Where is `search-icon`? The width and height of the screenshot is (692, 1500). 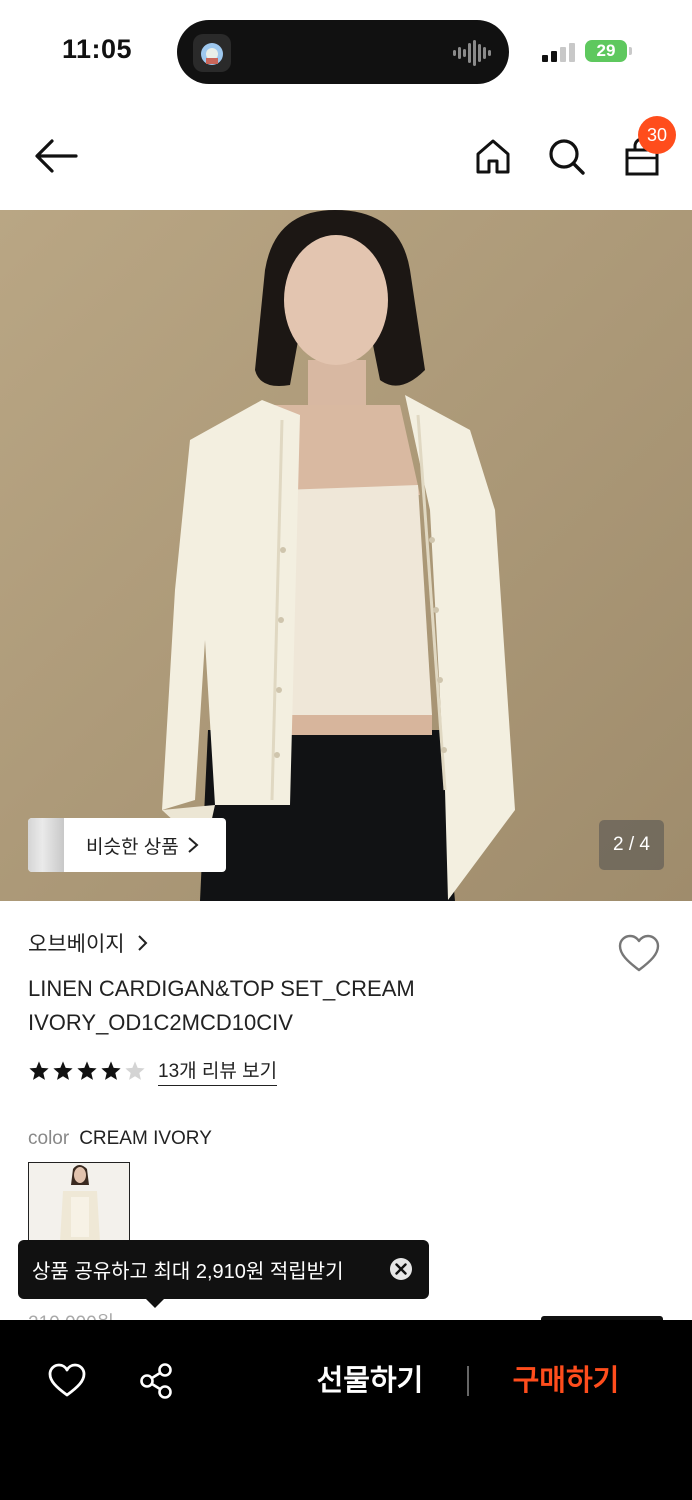 search-icon is located at coordinates (567, 157).